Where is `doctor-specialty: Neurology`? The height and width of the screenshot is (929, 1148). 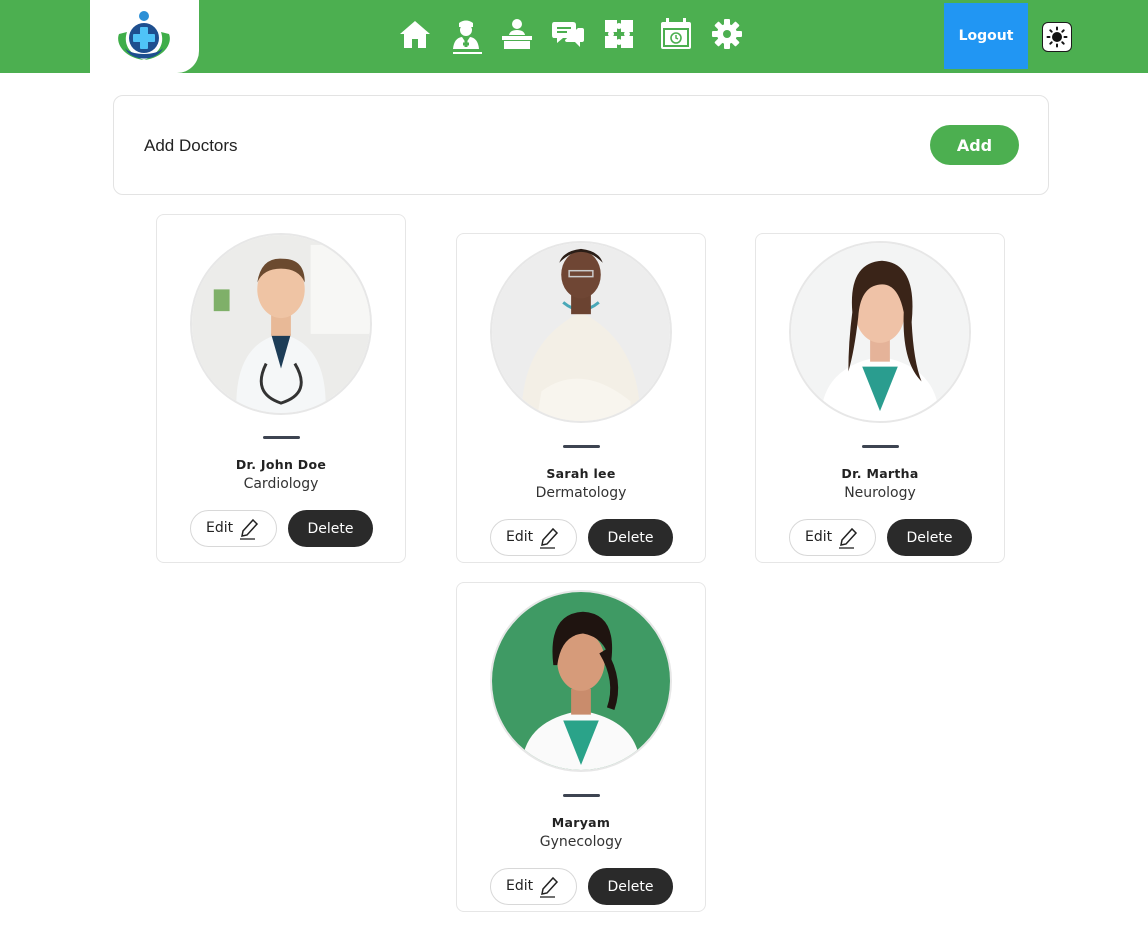
doctor-specialty: Neurology is located at coordinates (880, 493).